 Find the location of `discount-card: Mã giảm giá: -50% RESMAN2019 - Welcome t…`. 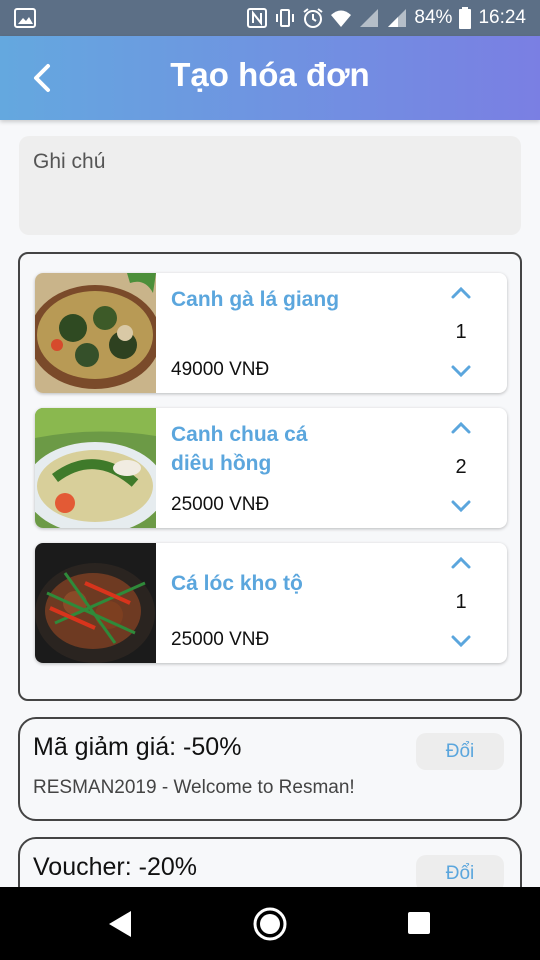

discount-card: Mã giảm giá: -50% RESMAN2019 - Welcome t… is located at coordinates (270, 769).